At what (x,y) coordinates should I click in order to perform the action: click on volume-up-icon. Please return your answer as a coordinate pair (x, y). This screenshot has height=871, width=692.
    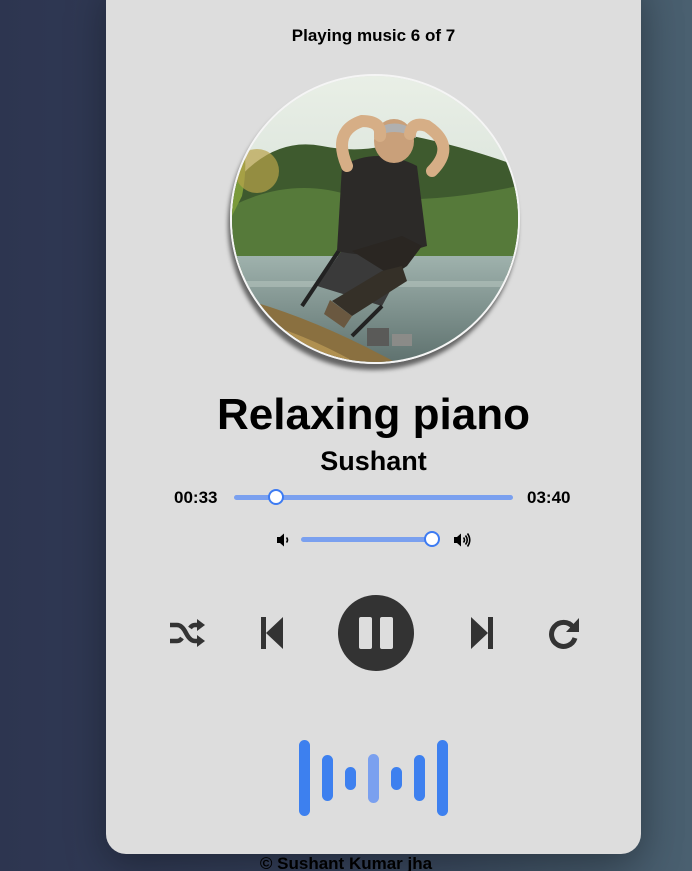
    Looking at the image, I should click on (462, 540).